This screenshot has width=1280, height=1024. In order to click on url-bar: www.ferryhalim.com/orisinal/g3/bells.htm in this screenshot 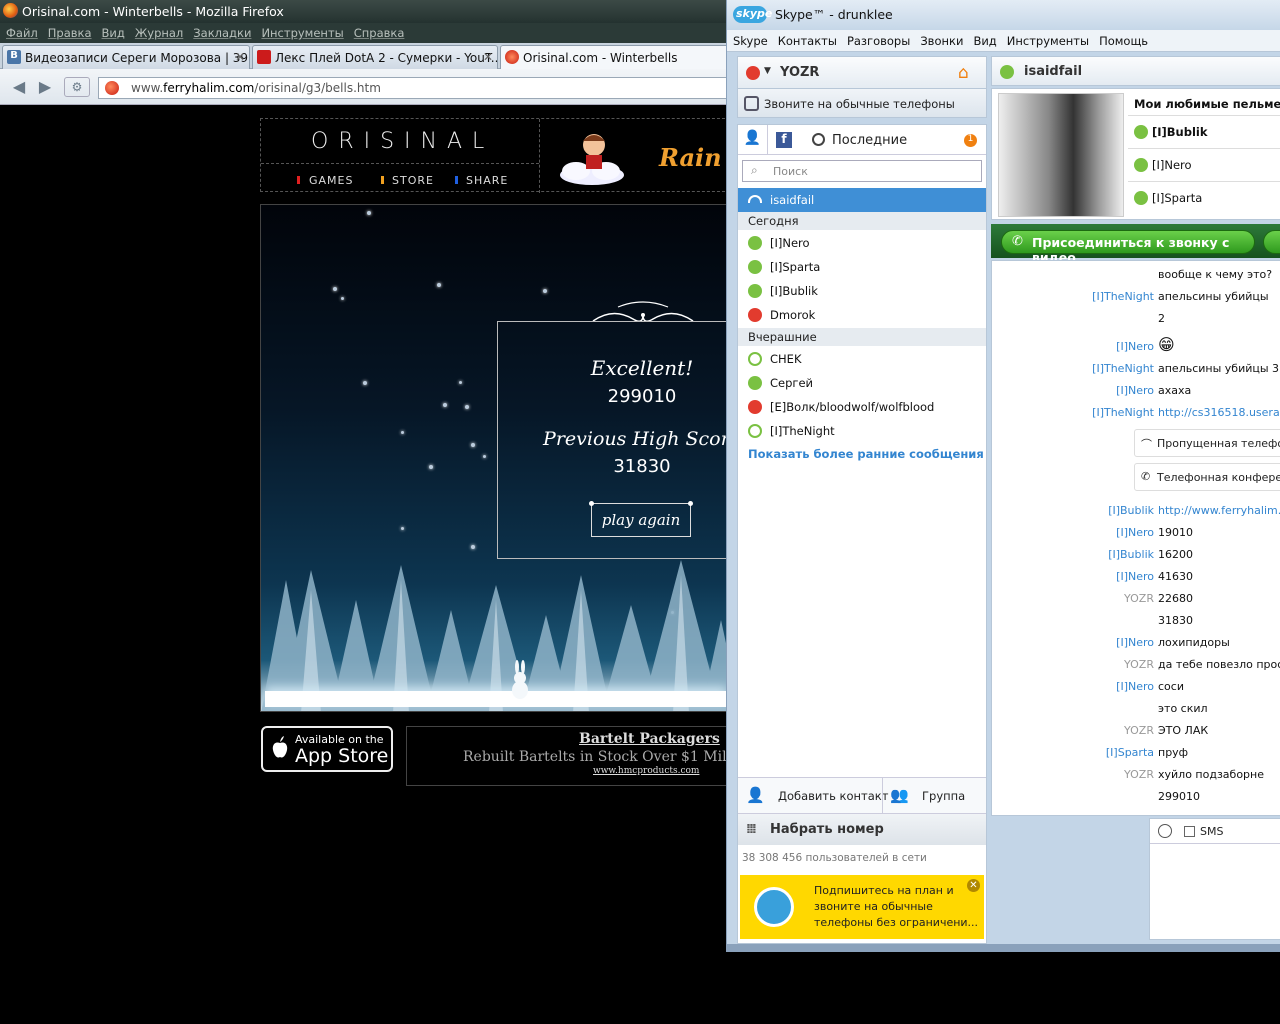, I will do `click(413, 88)`.